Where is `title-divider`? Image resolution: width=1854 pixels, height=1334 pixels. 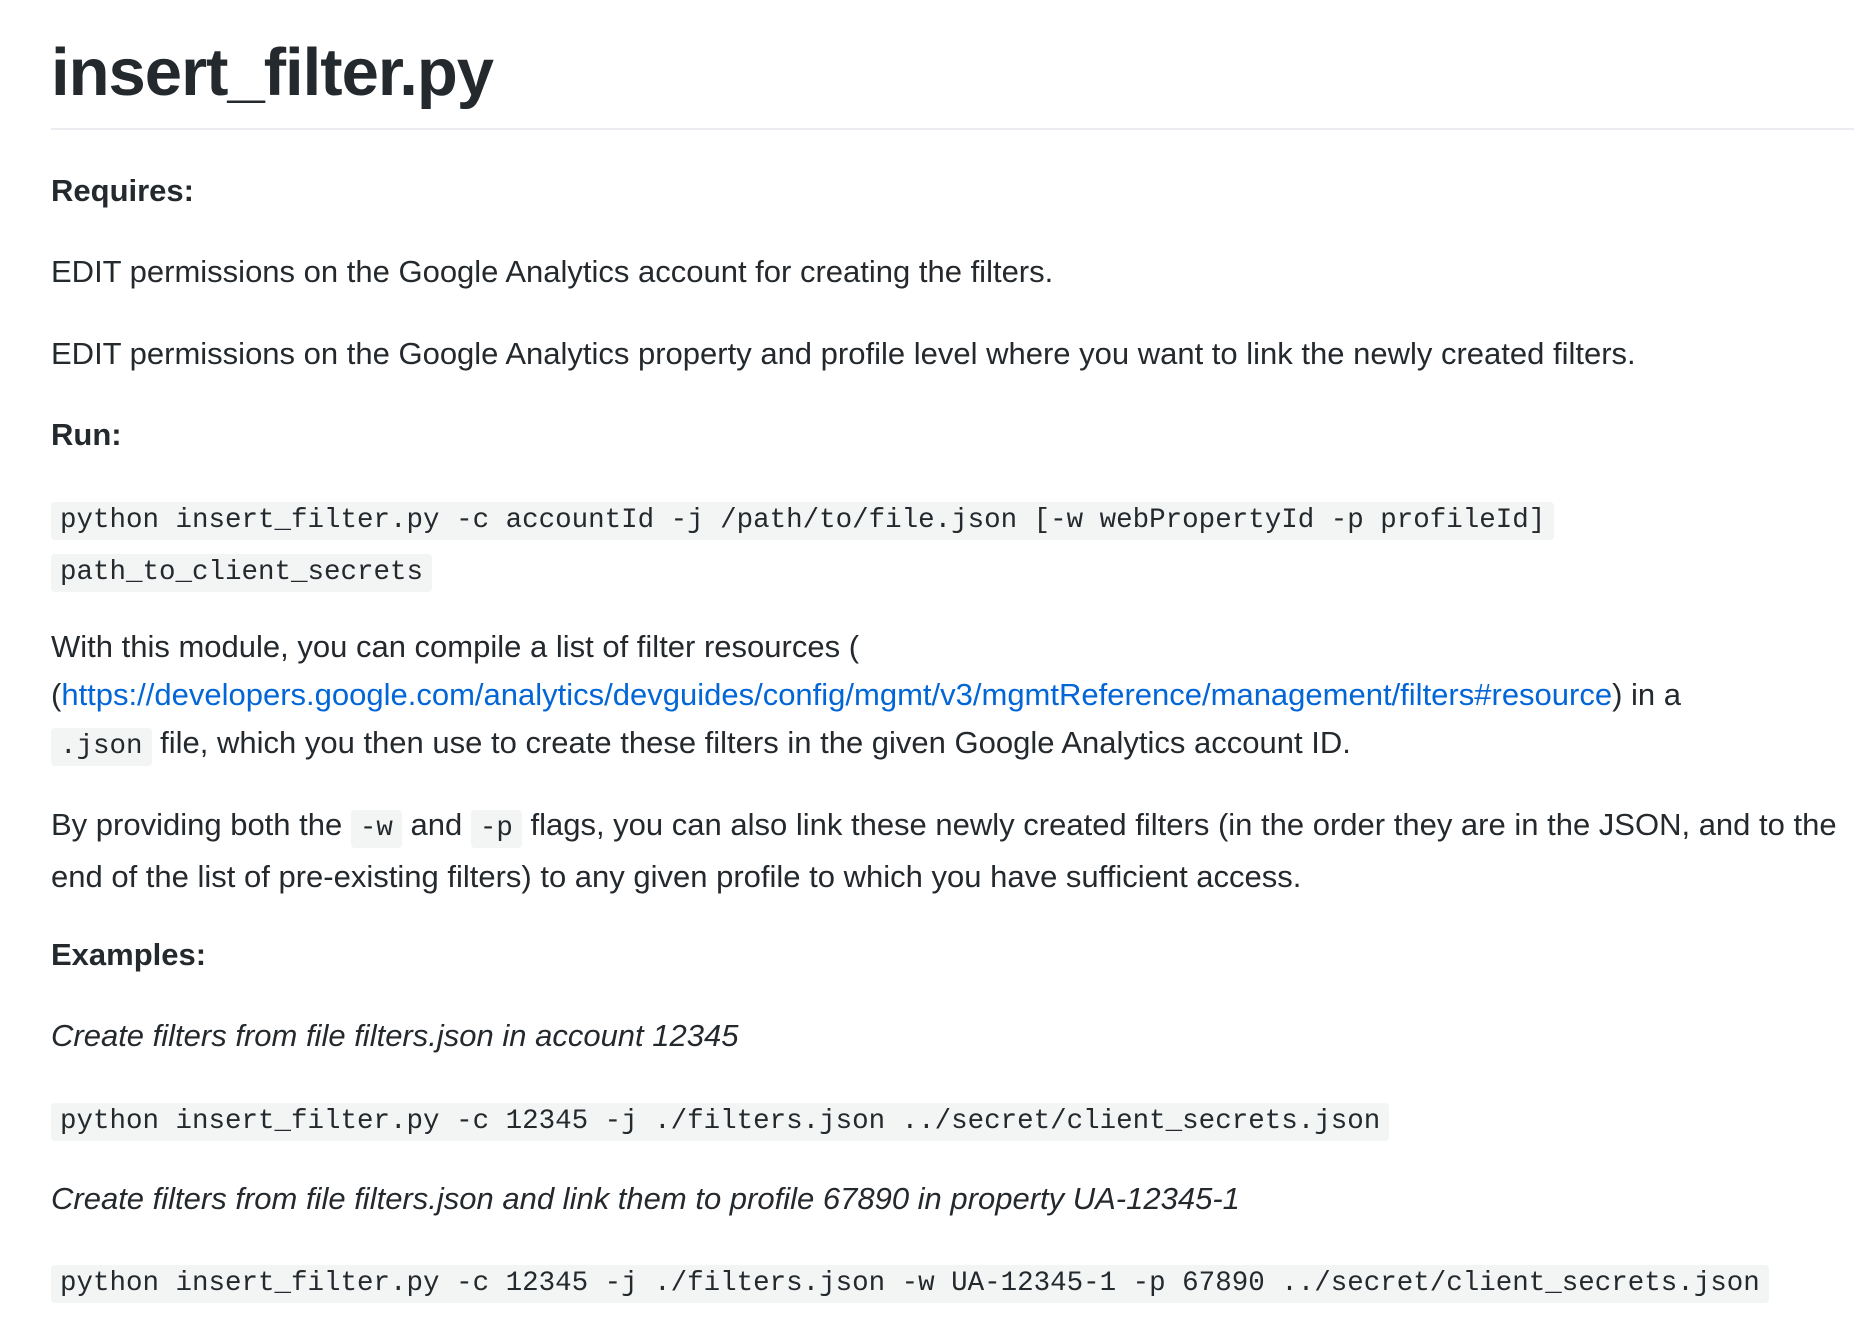
title-divider is located at coordinates (952, 129).